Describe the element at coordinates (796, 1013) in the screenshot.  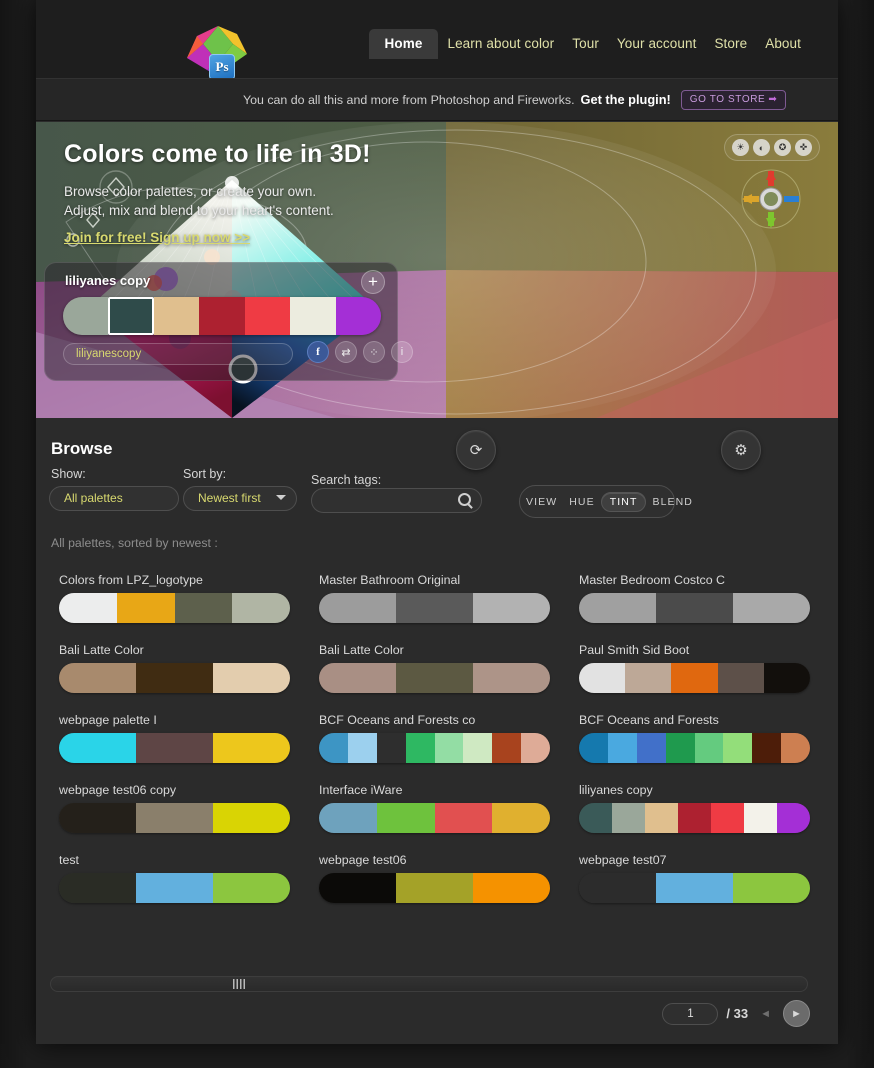
I see `next-page-button: ►` at that location.